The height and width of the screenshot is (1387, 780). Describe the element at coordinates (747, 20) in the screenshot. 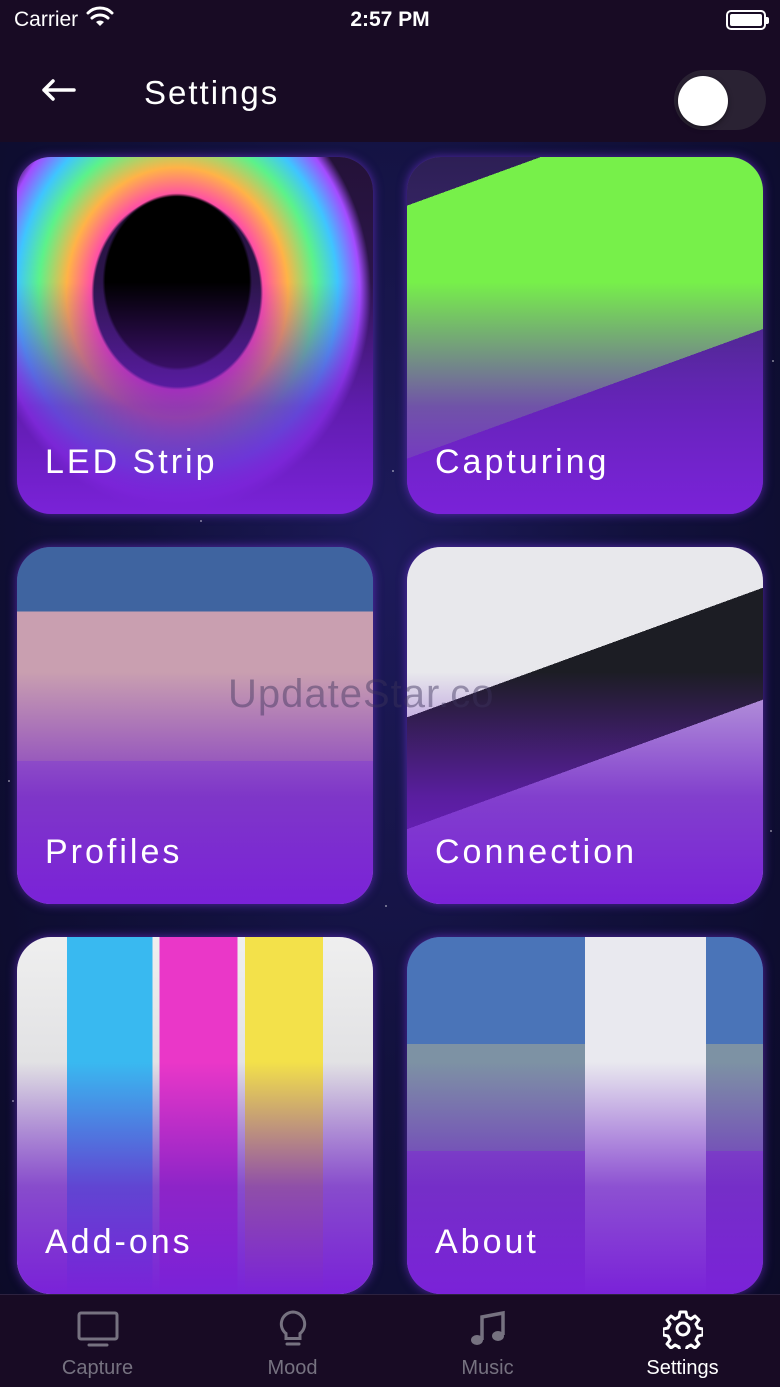

I see `battery-icon` at that location.